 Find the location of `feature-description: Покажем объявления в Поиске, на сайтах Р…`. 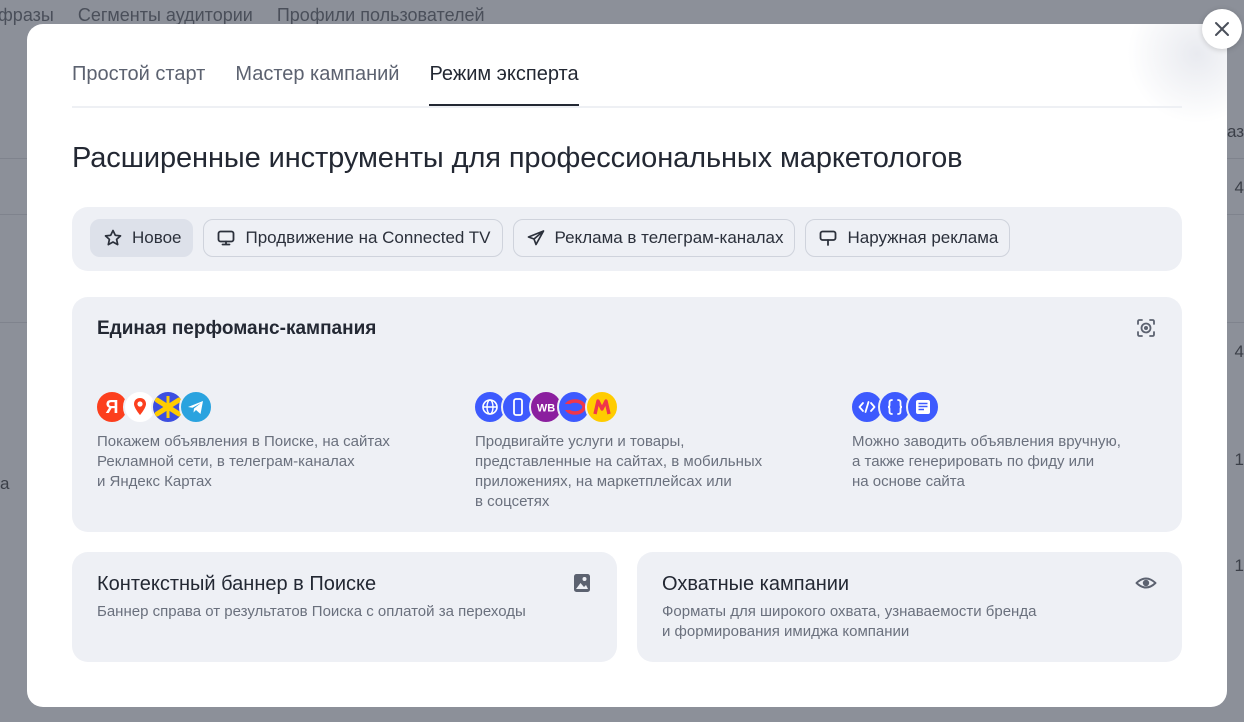

feature-description: Покажем объявления в Поиске, на сайтах Р… is located at coordinates (243, 461).